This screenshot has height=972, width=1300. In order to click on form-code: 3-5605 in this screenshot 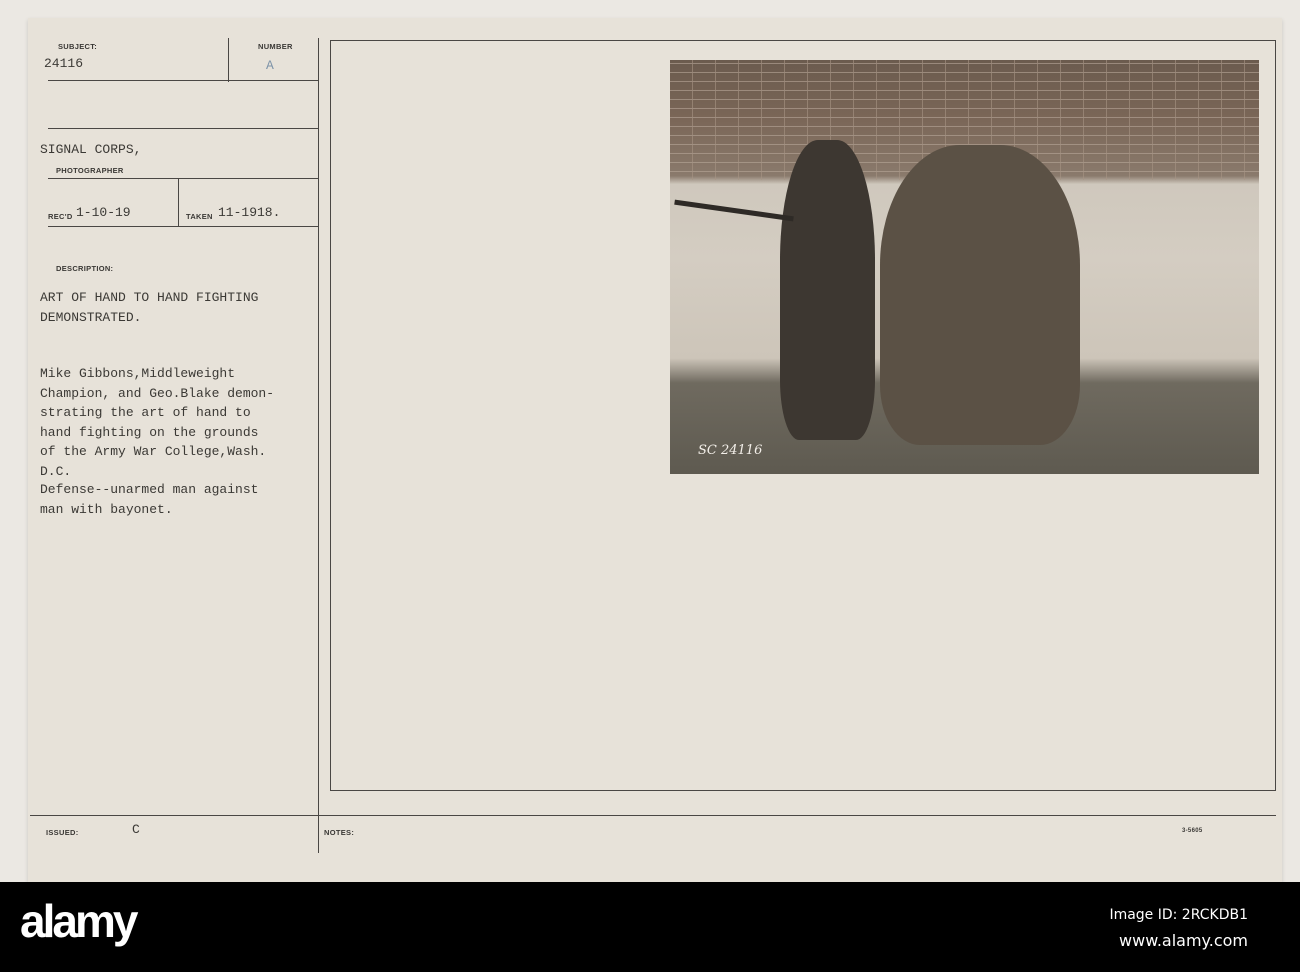, I will do `click(1192, 831)`.